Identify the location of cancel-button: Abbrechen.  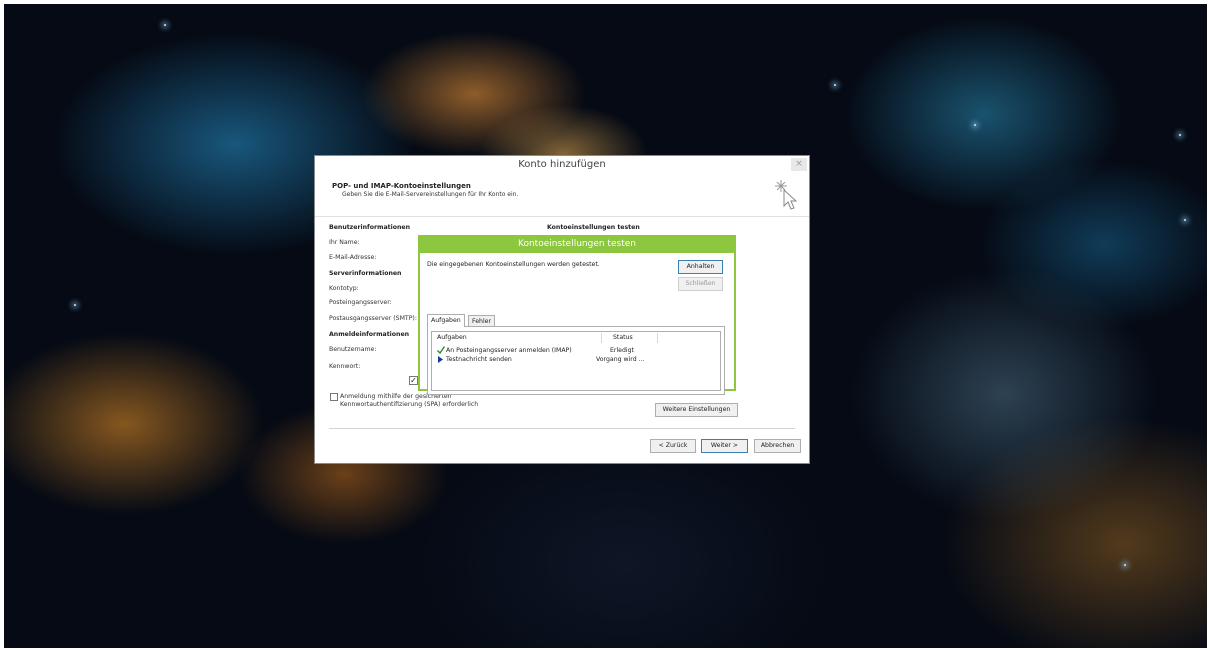
(777, 446).